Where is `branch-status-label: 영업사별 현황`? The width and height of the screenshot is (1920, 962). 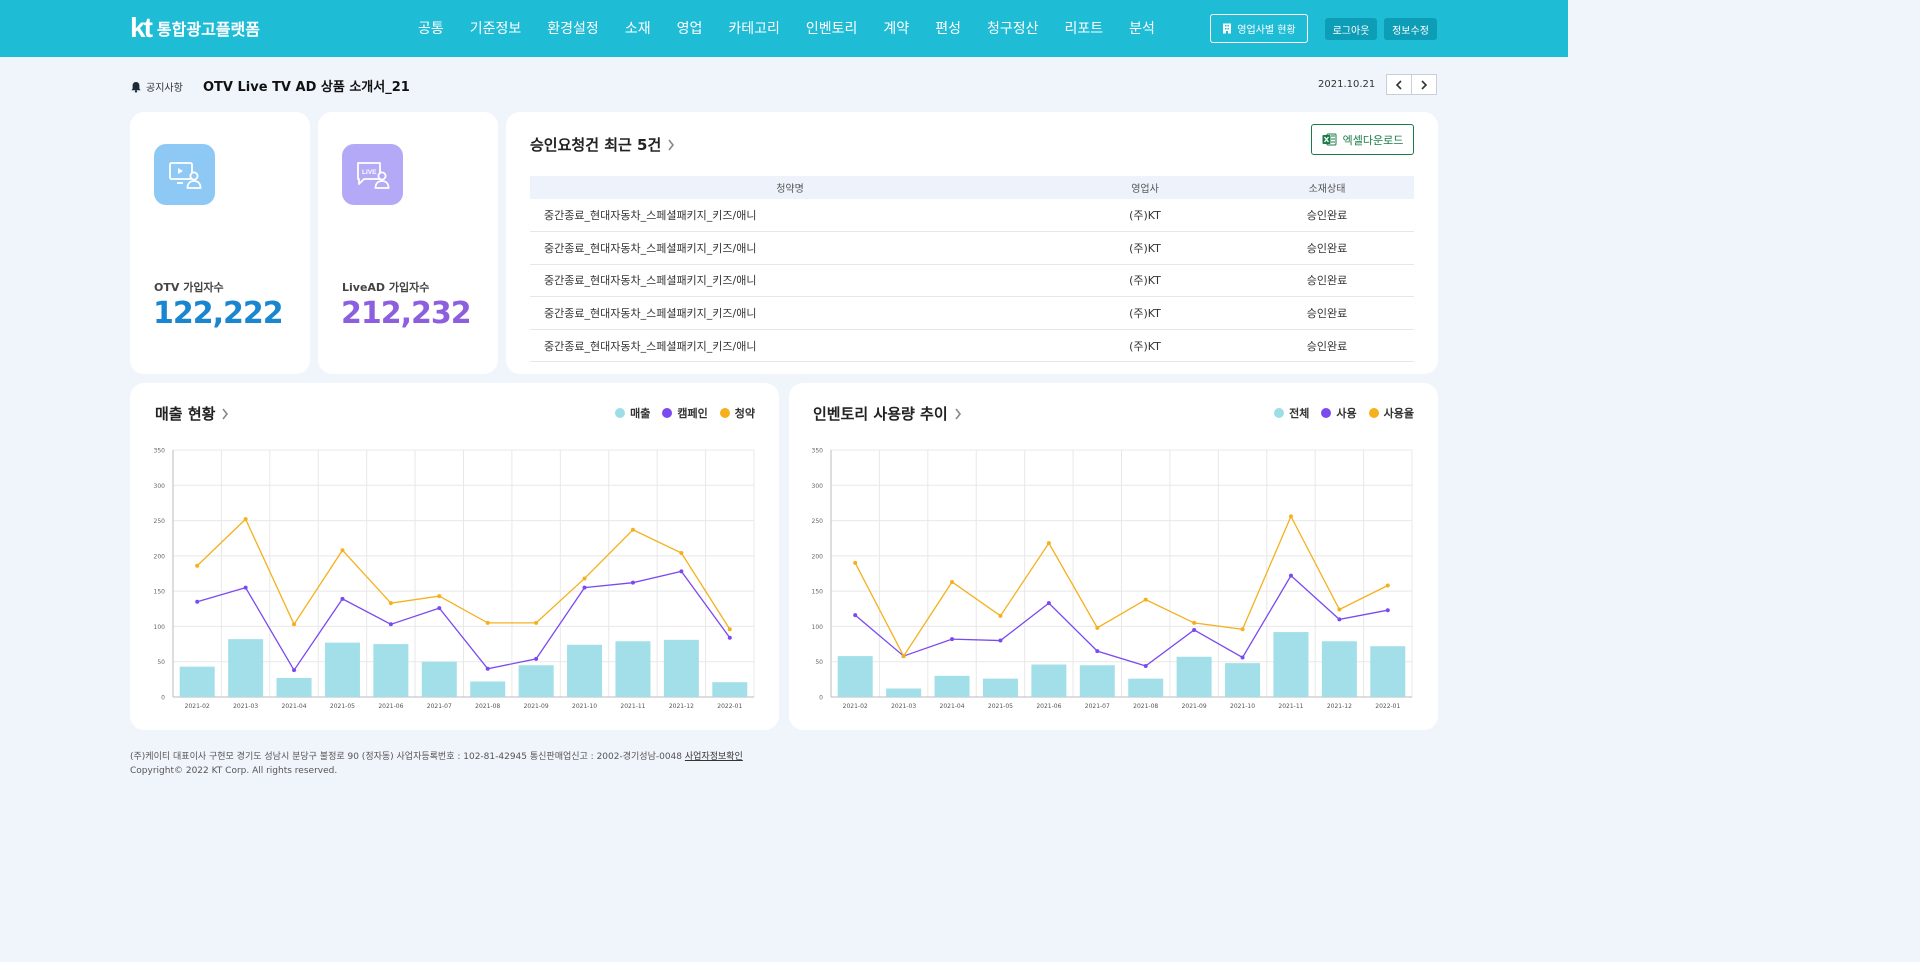
branch-status-label: 영업사별 현황 is located at coordinates (1266, 30).